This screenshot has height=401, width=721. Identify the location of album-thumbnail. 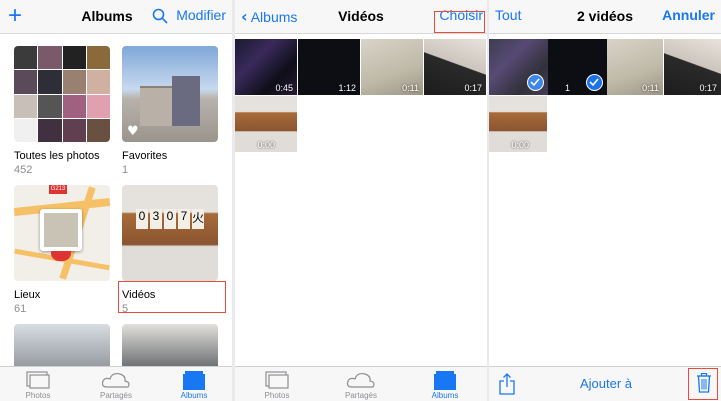
(62, 94).